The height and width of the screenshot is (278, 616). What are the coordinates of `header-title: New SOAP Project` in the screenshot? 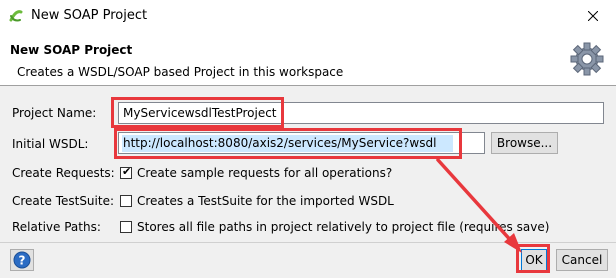 It's located at (71, 50).